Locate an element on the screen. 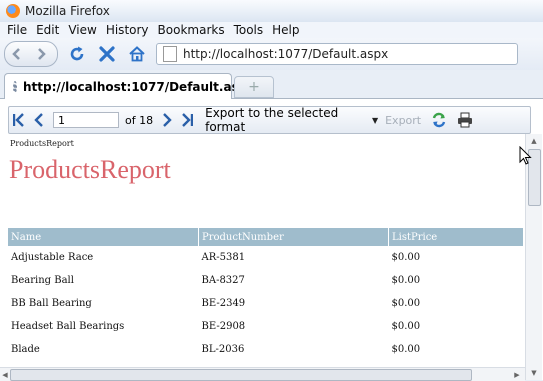 The height and width of the screenshot is (381, 543). report-title: ProductsReport is located at coordinates (90, 169).